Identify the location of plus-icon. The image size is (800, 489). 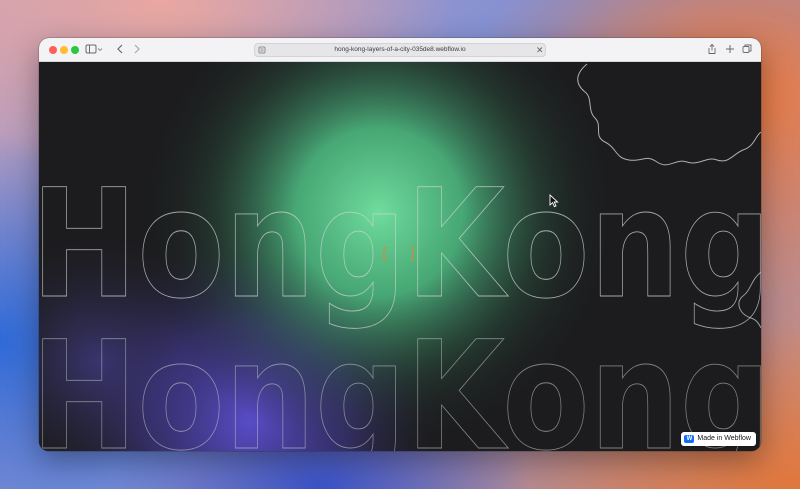
(730, 51).